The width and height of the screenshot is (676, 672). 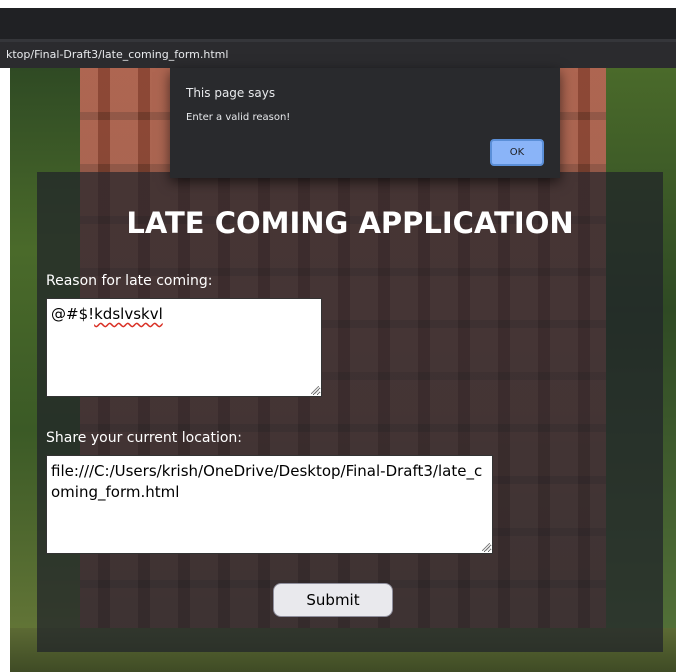 I want to click on page-title: LATE COMING APPLICATION, so click(x=350, y=223).